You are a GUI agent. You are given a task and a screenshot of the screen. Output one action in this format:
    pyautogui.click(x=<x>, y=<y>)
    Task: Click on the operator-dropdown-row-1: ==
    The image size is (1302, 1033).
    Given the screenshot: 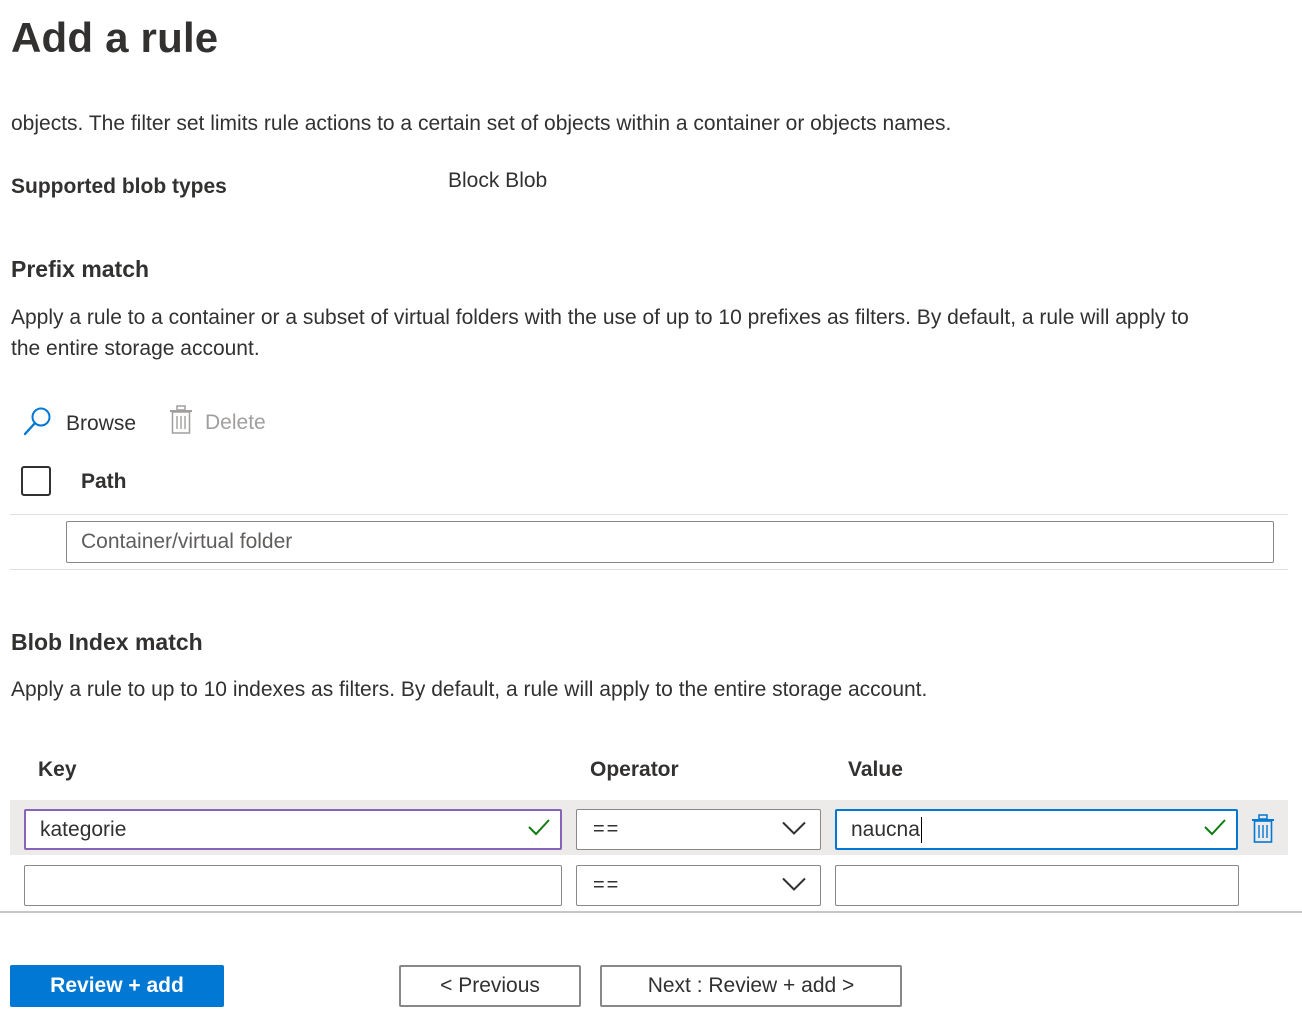 What is the action you would take?
    pyautogui.click(x=698, y=829)
    